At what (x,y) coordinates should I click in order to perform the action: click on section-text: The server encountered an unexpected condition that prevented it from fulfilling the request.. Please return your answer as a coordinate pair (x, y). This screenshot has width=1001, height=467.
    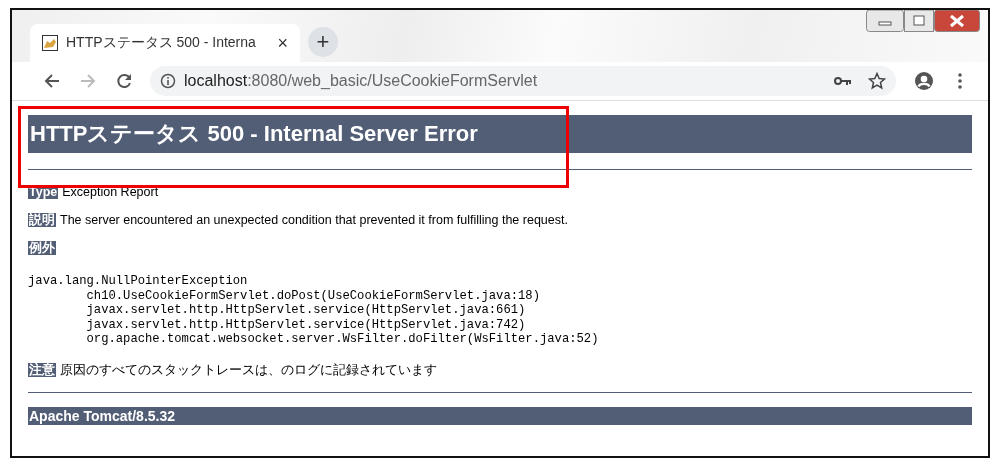
    Looking at the image, I should click on (314, 220).